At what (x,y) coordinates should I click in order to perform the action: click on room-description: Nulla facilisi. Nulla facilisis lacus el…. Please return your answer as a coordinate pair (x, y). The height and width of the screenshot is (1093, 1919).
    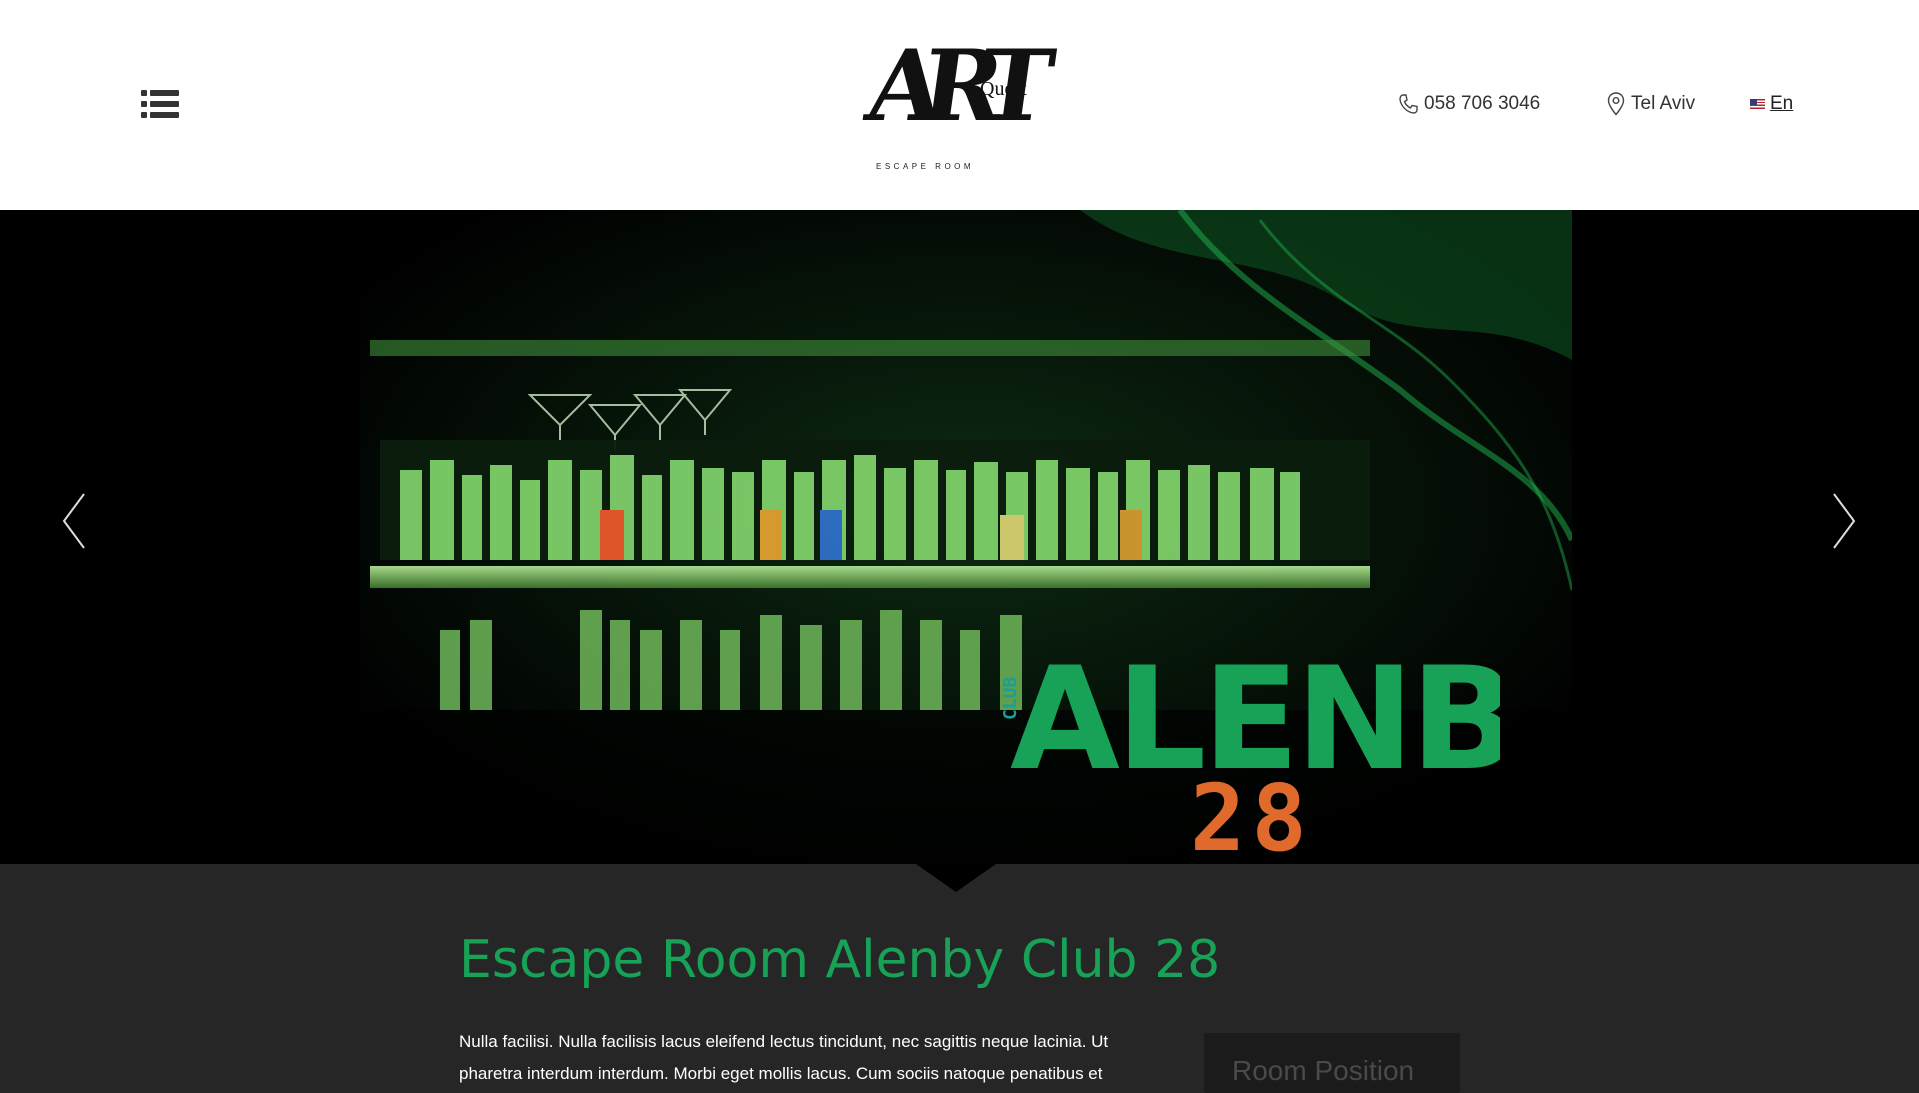
    Looking at the image, I should click on (784, 1057).